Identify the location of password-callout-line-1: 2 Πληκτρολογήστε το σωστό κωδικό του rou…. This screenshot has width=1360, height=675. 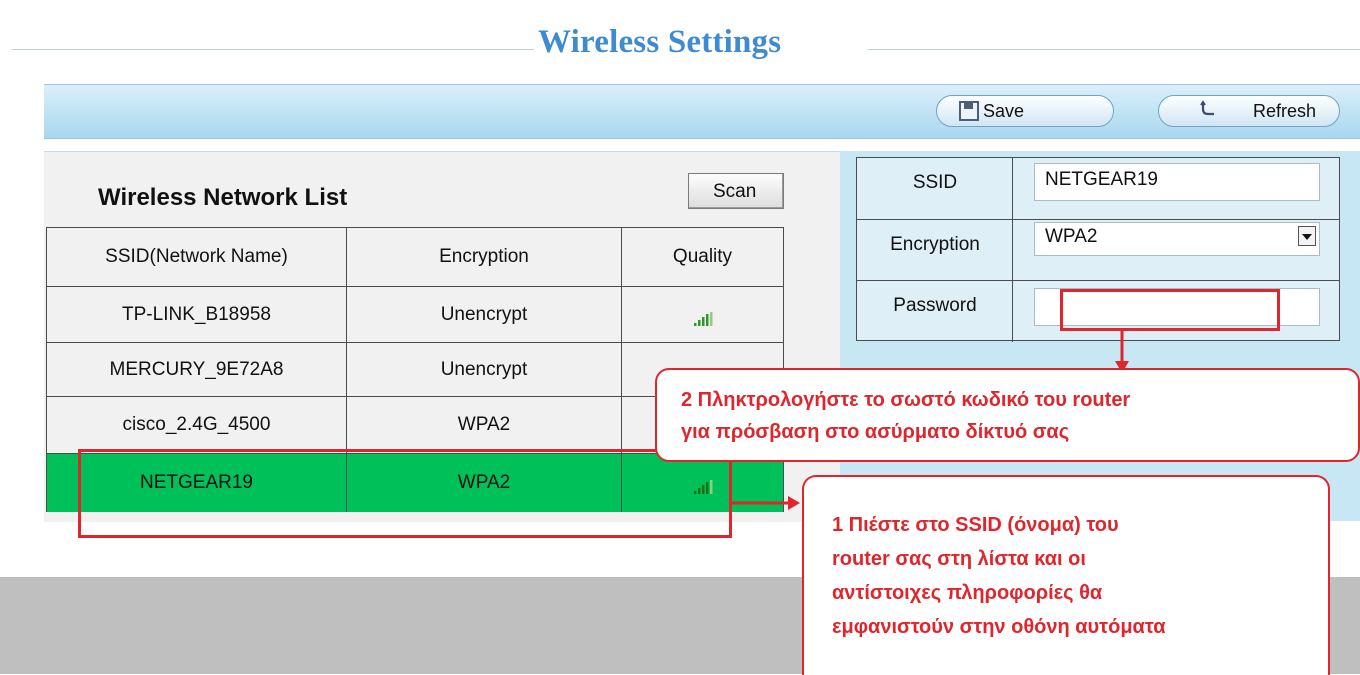
(906, 400).